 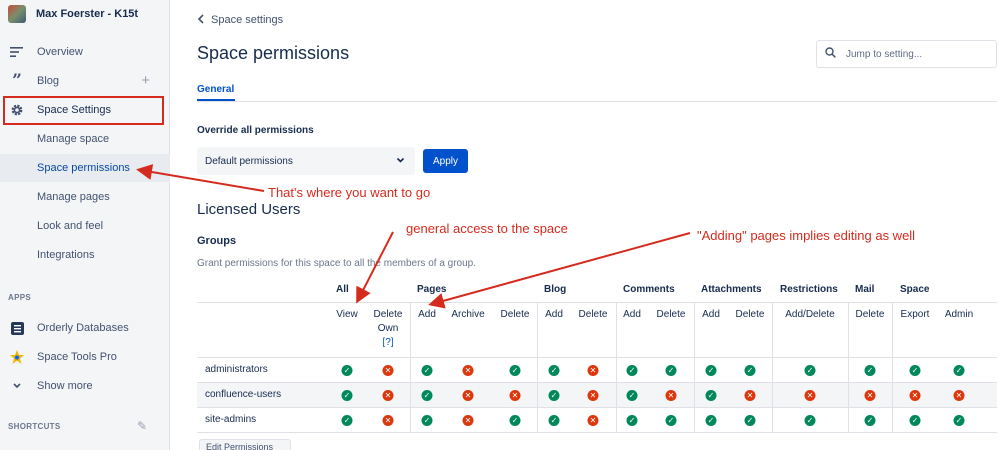 What do you see at coordinates (915, 314) in the screenshot?
I see `column-header-space-export: Export` at bounding box center [915, 314].